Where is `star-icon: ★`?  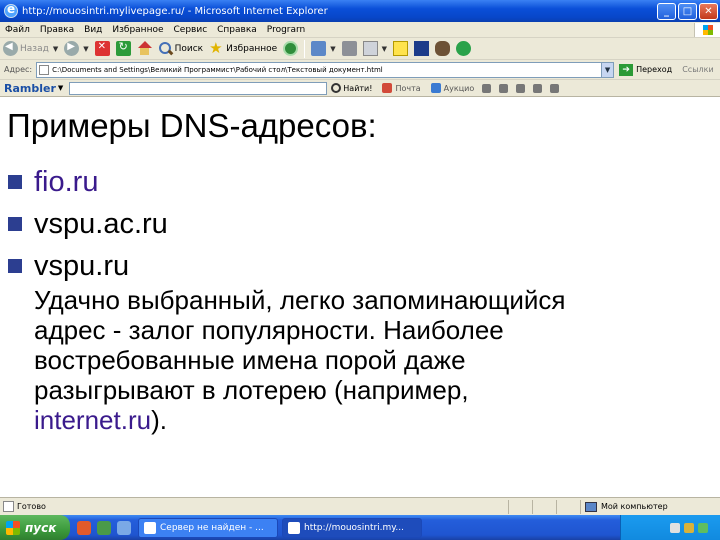 star-icon: ★ is located at coordinates (216, 48).